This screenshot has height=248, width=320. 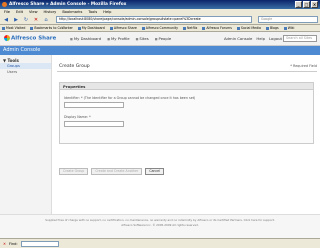 I want to click on bookmark-item: Alfresco Community, so click(x=160, y=28).